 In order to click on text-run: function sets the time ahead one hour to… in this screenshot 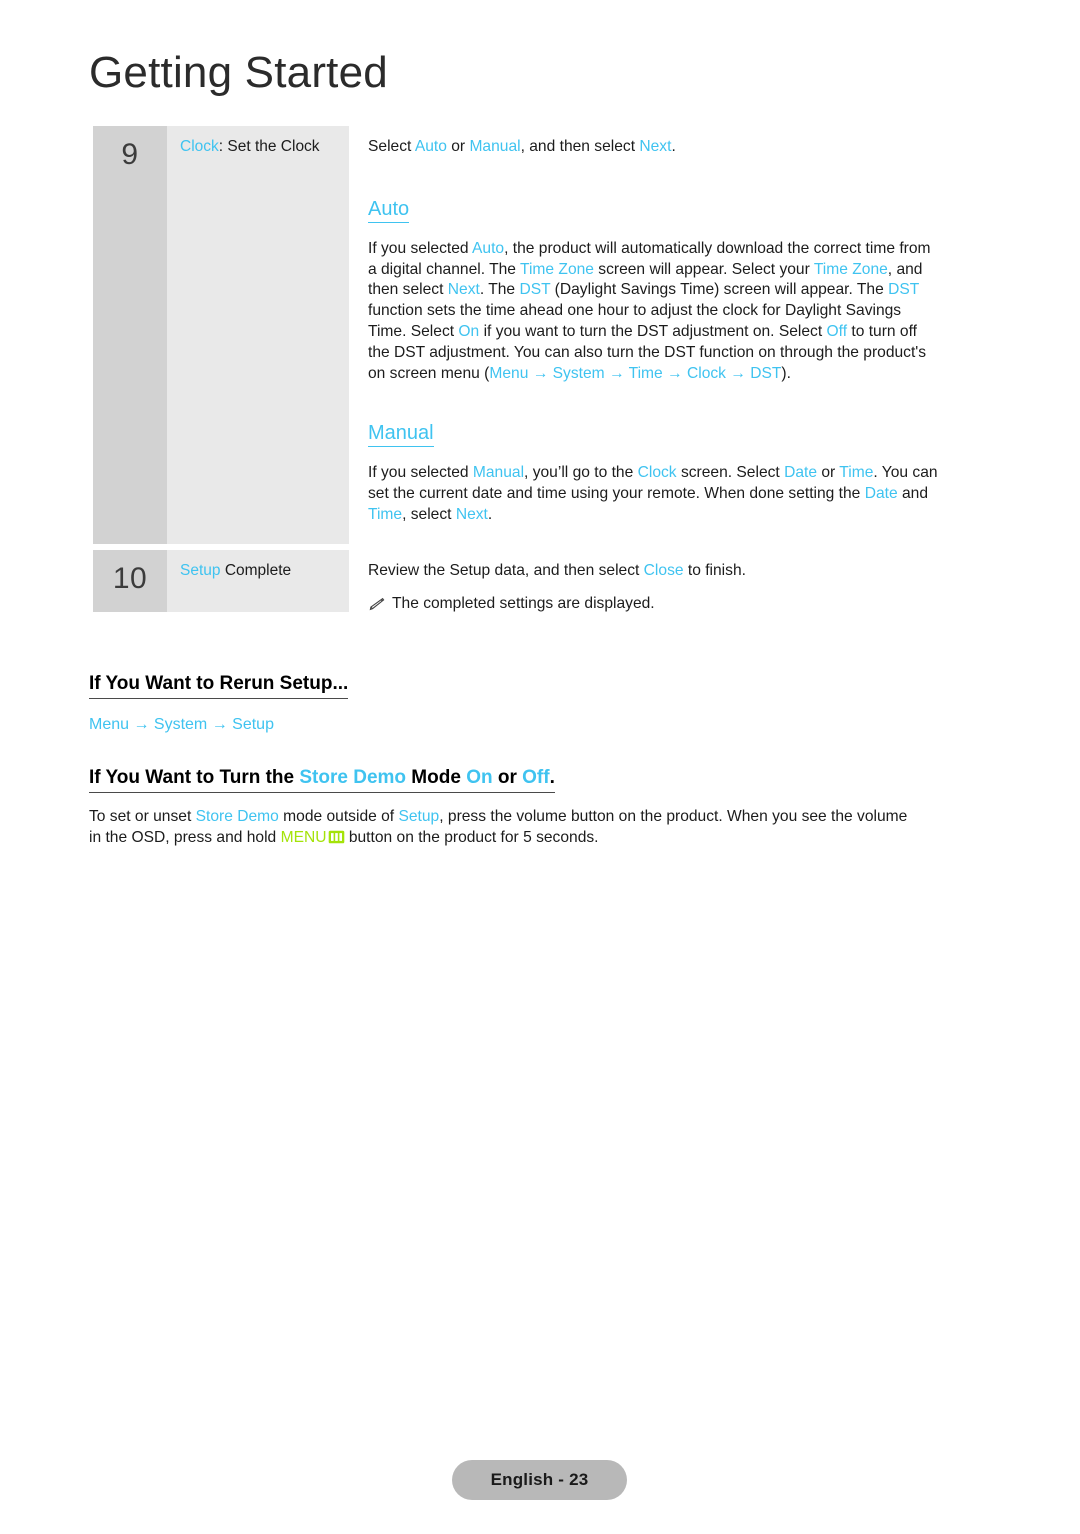, I will do `click(635, 311)`.